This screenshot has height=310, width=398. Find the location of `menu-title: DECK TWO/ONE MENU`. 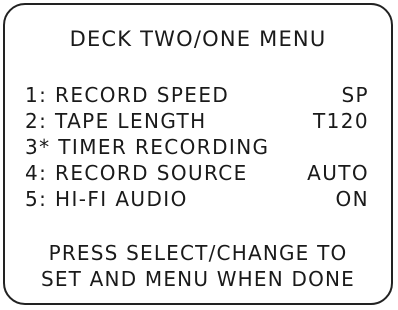

menu-title: DECK TWO/ONE MENU is located at coordinates (198, 39).